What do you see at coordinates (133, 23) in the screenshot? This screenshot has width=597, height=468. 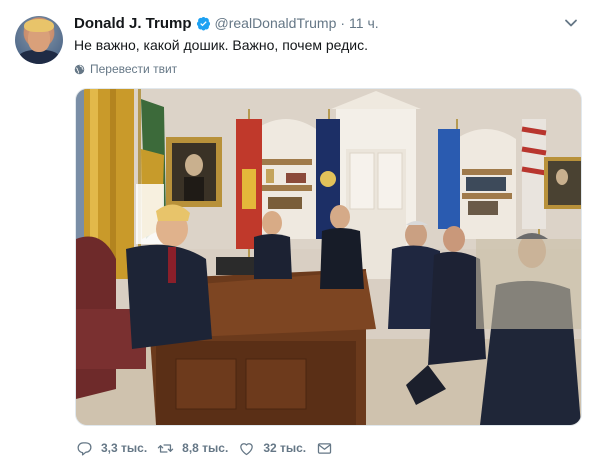 I see `author-name: Donald J. Trump` at bounding box center [133, 23].